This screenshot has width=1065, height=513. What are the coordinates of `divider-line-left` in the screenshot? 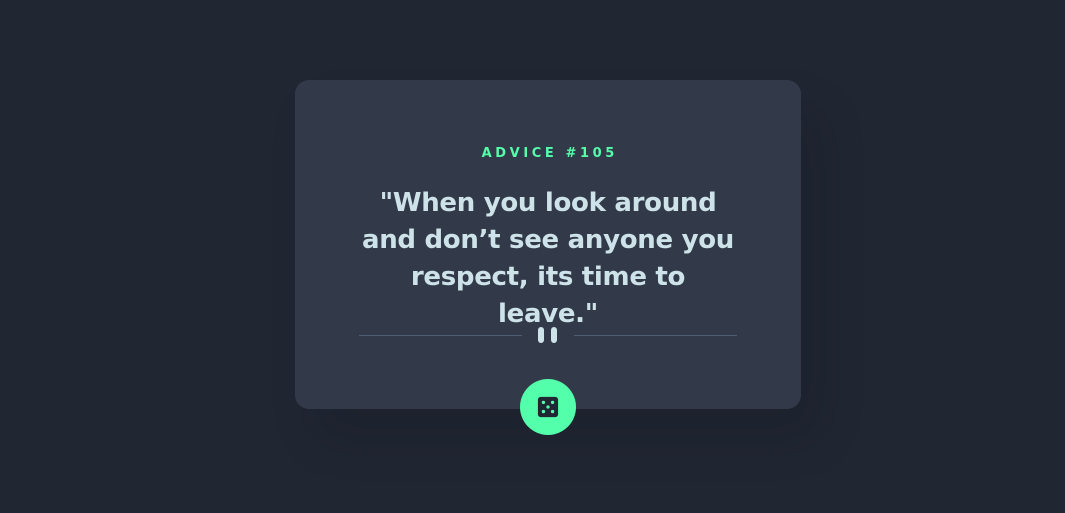 It's located at (440, 335).